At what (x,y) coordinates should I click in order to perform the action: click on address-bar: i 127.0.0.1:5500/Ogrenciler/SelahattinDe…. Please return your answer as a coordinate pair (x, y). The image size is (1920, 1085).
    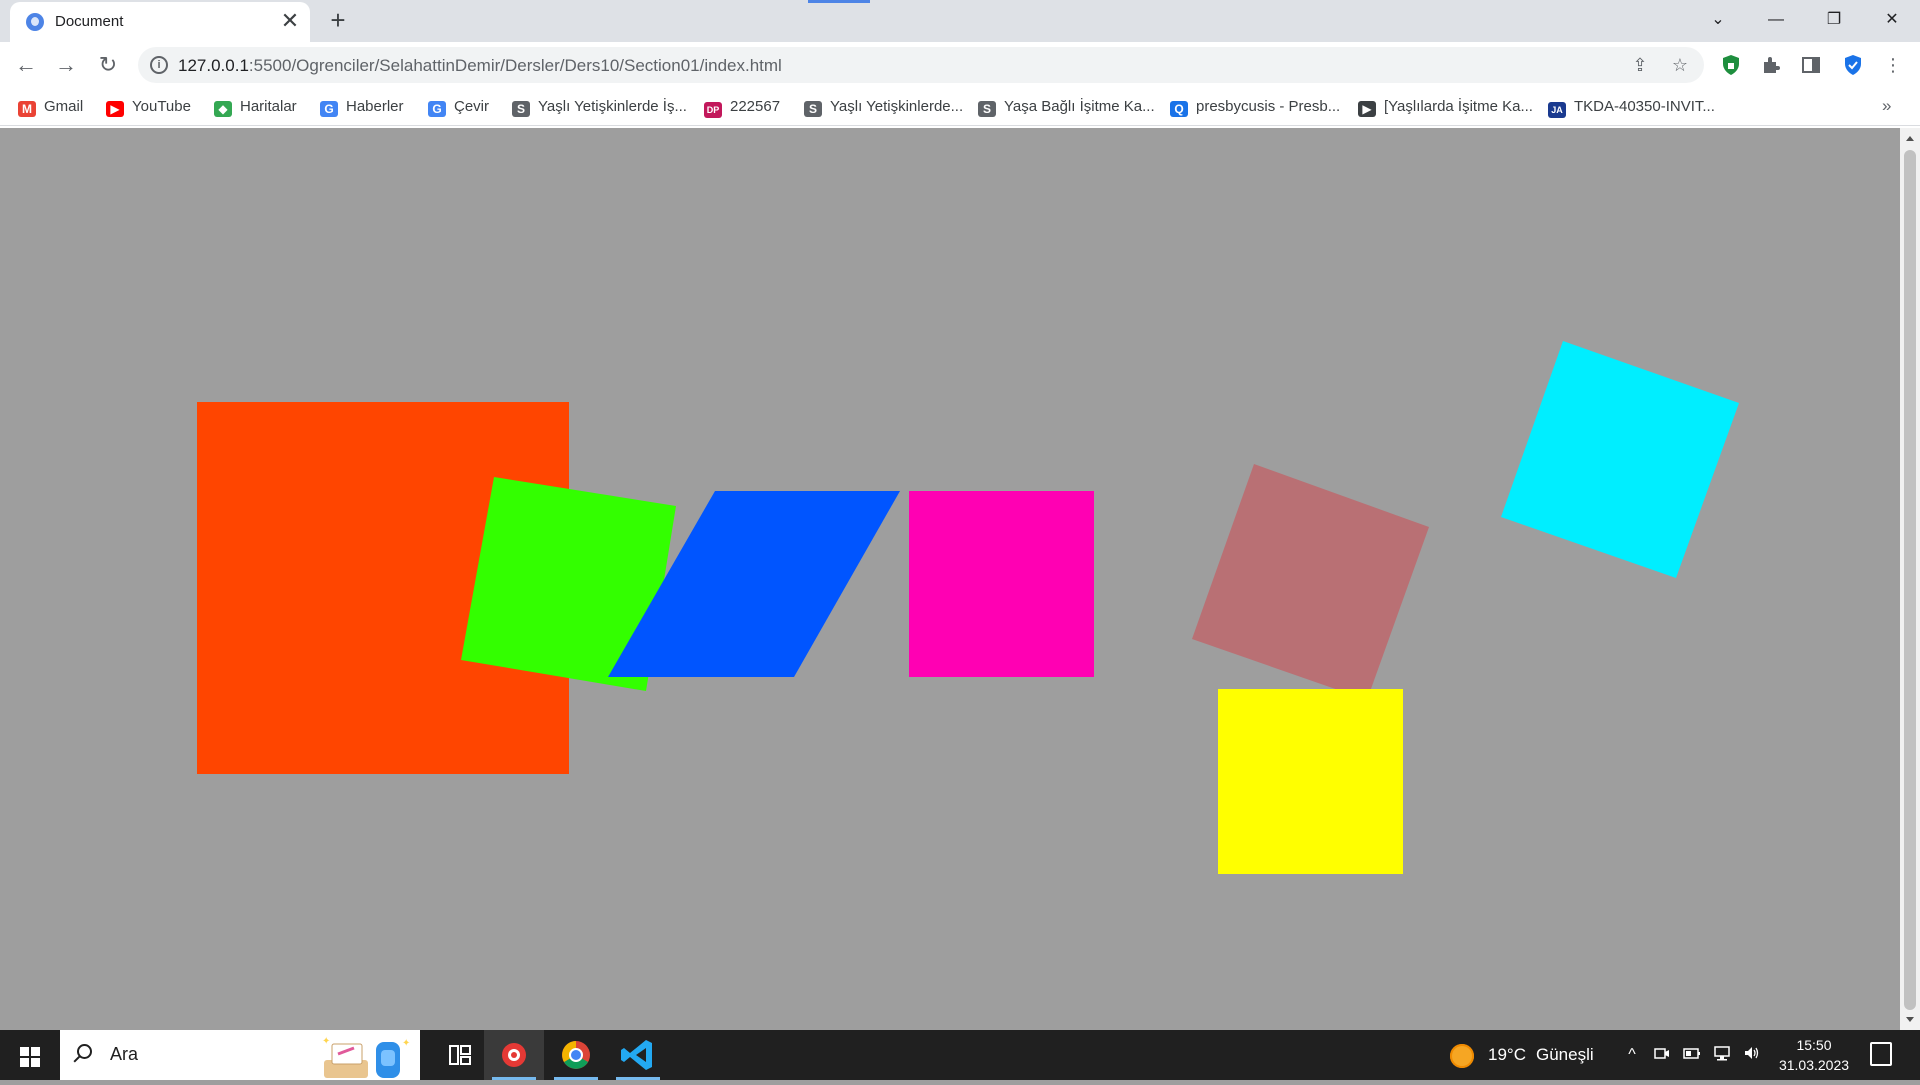
    Looking at the image, I should click on (921, 65).